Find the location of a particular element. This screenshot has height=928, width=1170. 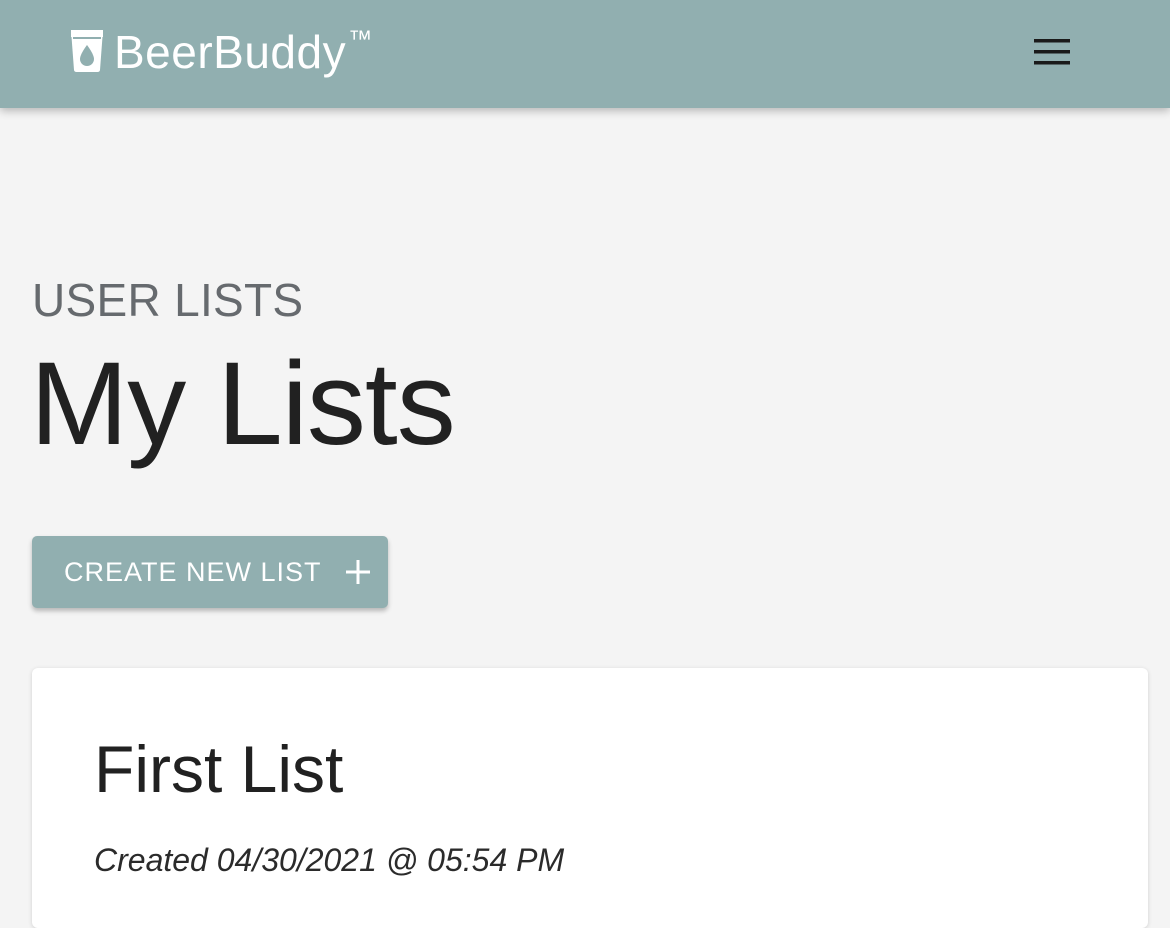

hamburger-menu-icon is located at coordinates (1052, 52).